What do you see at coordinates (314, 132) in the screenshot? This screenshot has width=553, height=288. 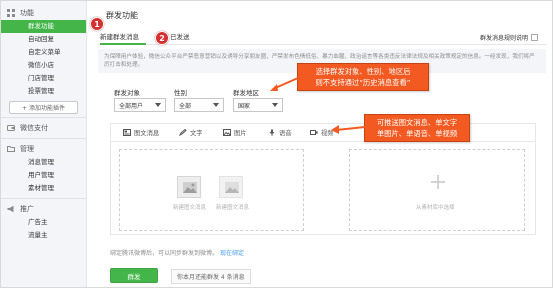 I see `video-icon` at bounding box center [314, 132].